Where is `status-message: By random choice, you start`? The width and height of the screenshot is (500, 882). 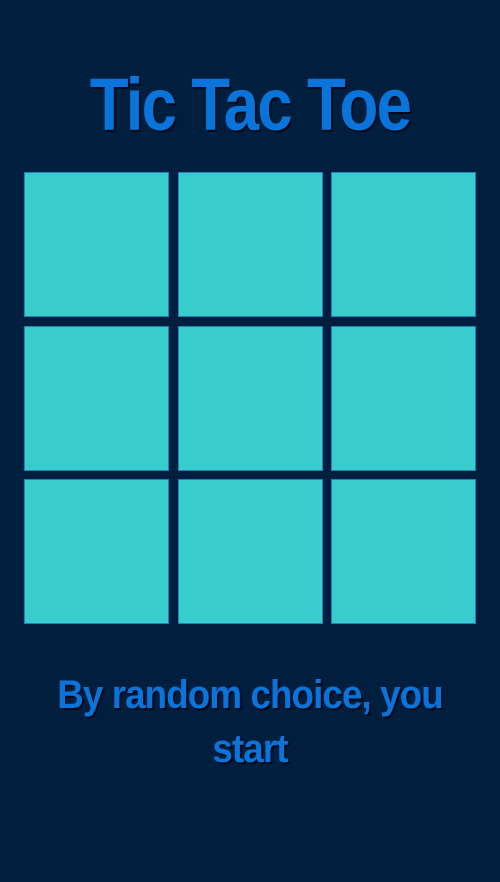 status-message: By random choice, you start is located at coordinates (250, 722).